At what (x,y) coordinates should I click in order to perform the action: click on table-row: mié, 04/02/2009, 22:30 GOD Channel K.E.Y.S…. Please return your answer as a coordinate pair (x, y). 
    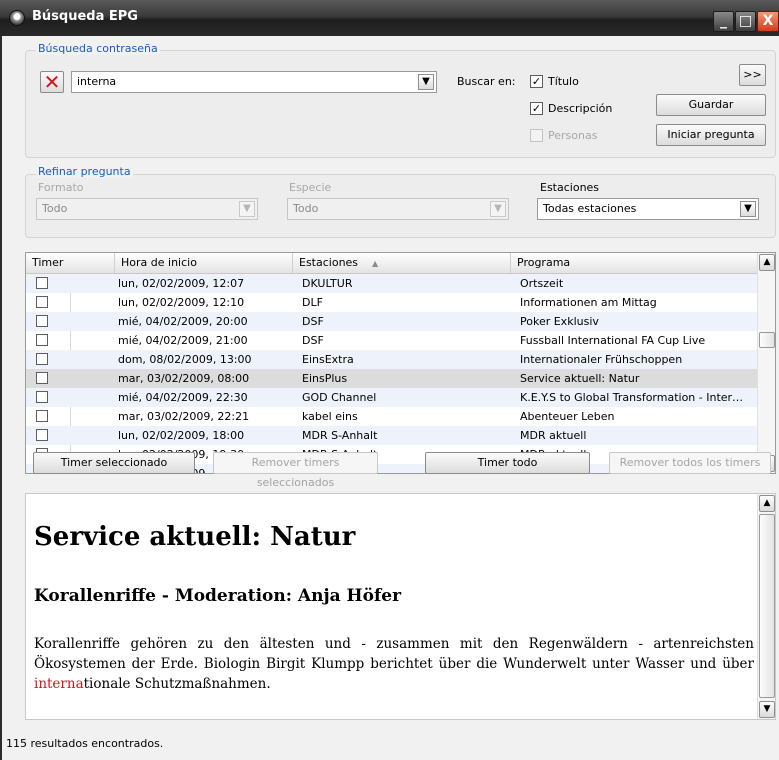
    Looking at the image, I should click on (392, 397).